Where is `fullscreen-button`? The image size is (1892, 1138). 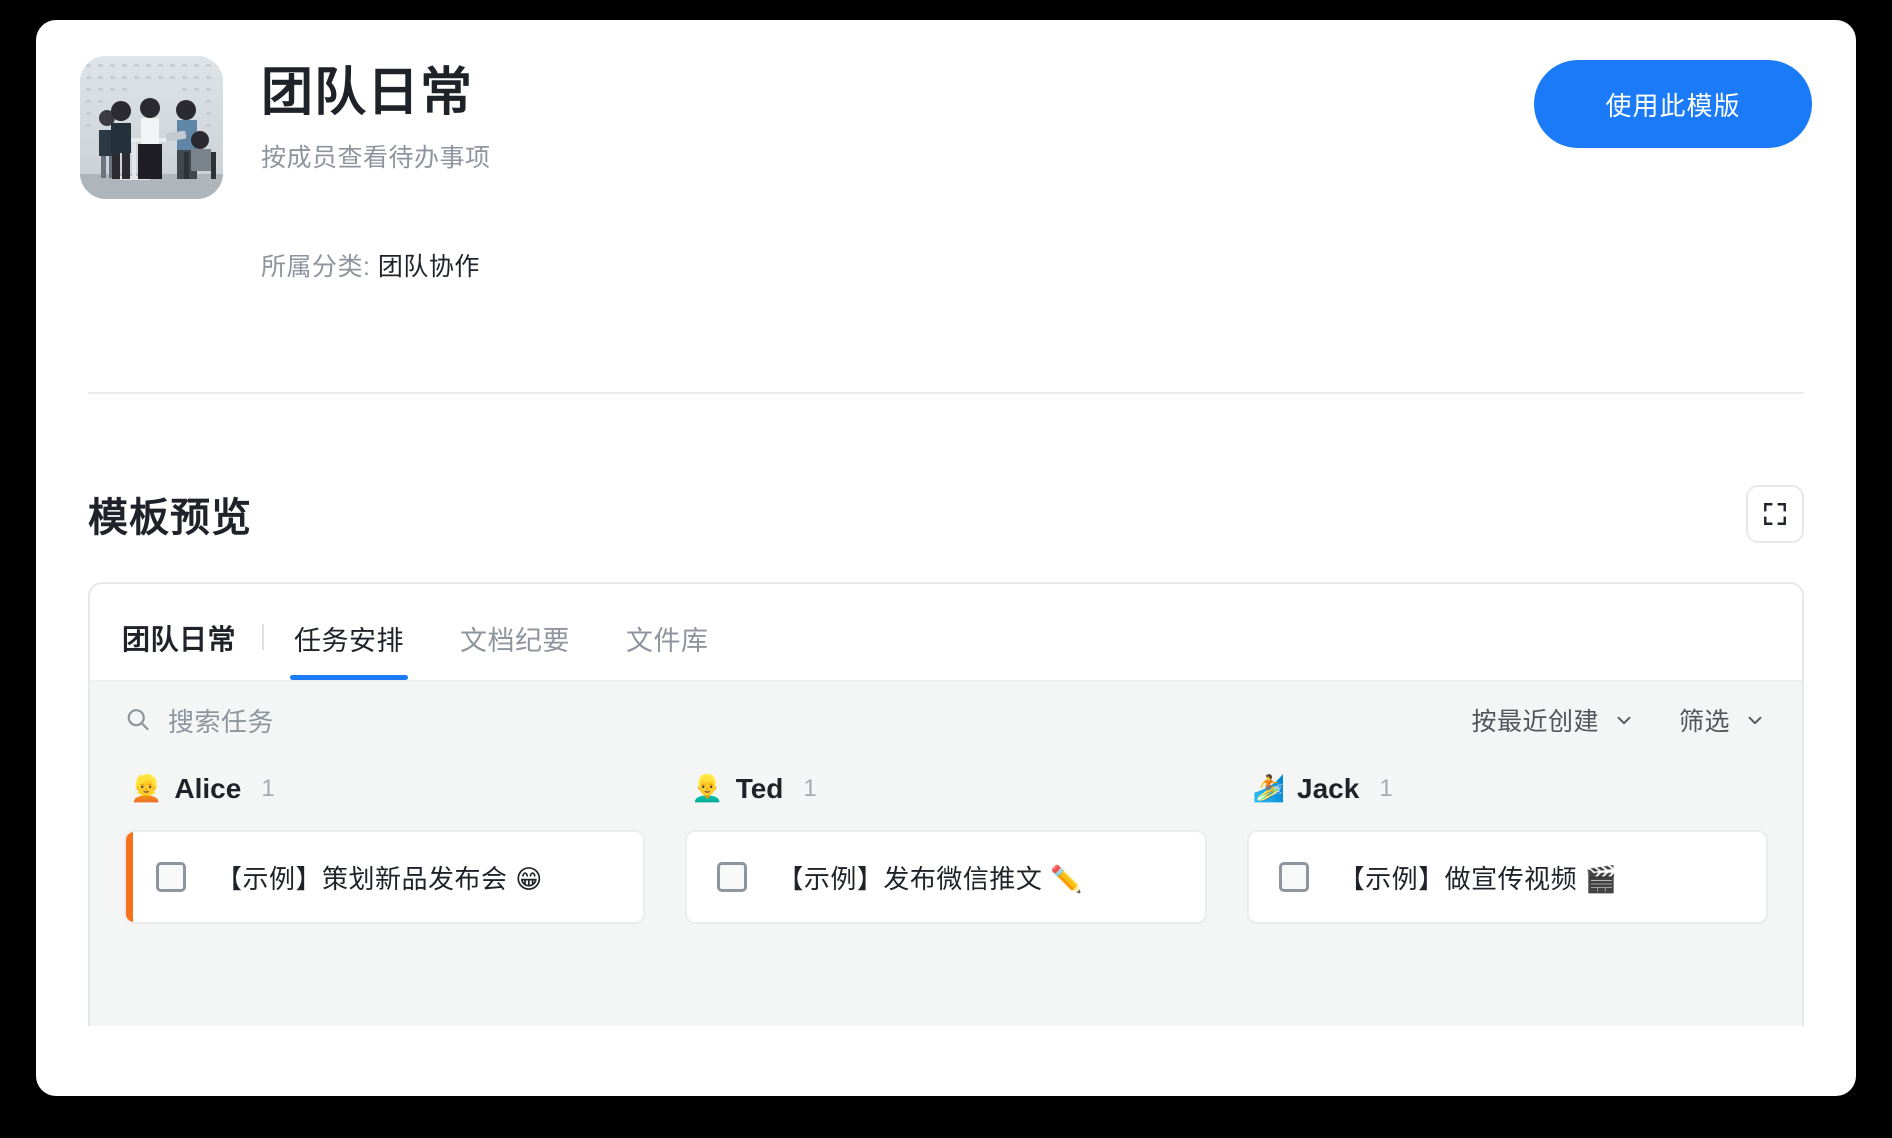
fullscreen-button is located at coordinates (1775, 514).